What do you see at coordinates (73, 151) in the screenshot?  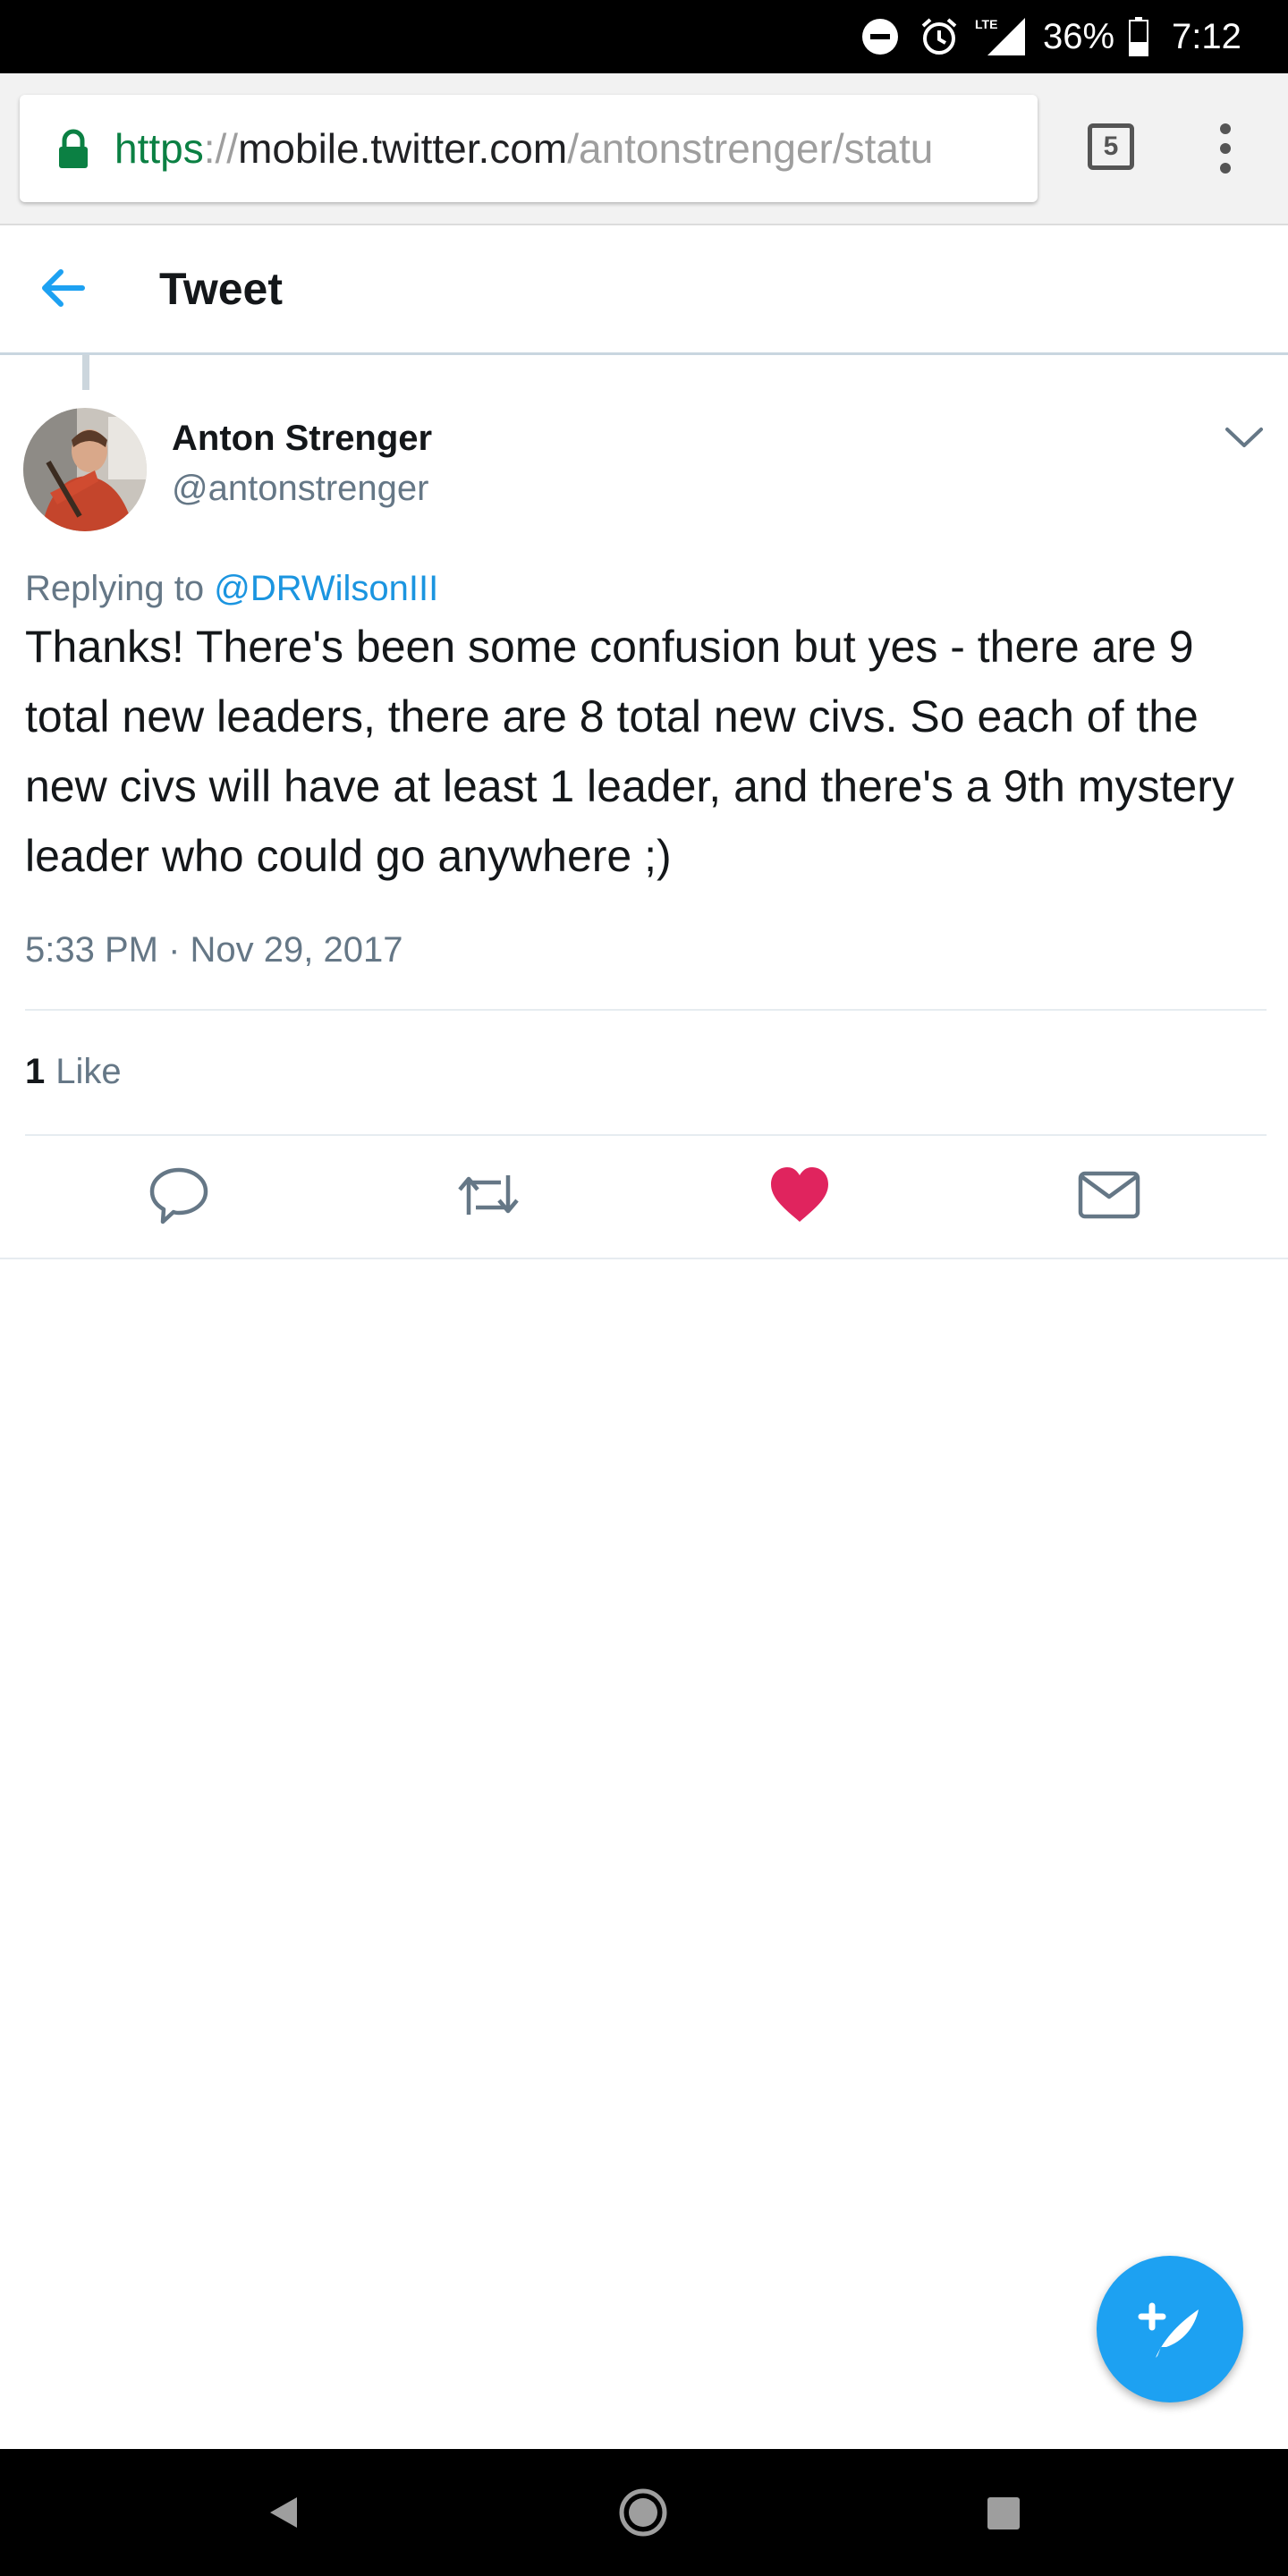 I see `lock-icon` at bounding box center [73, 151].